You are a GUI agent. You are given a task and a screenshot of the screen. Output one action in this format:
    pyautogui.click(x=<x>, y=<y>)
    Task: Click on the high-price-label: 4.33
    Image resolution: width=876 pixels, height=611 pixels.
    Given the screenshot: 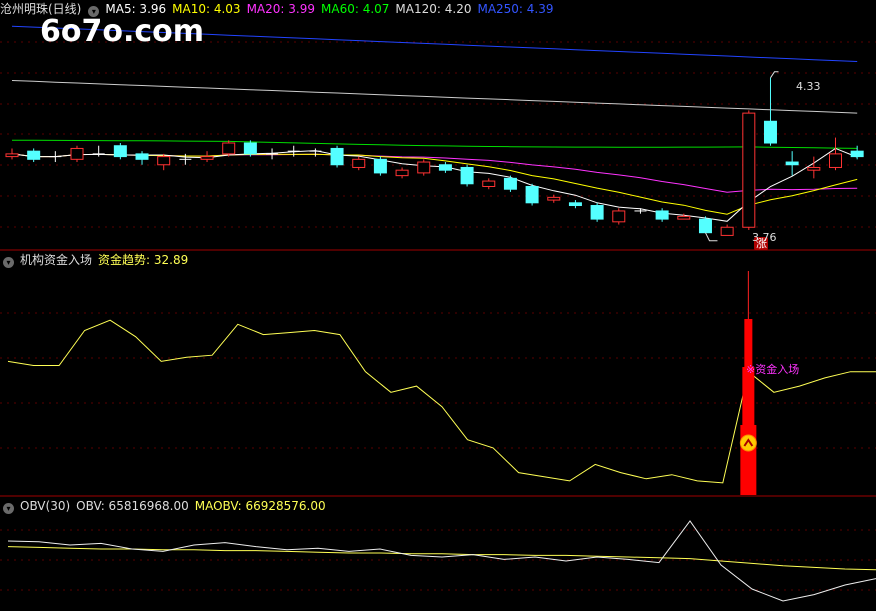 What is the action you would take?
    pyautogui.click(x=808, y=86)
    